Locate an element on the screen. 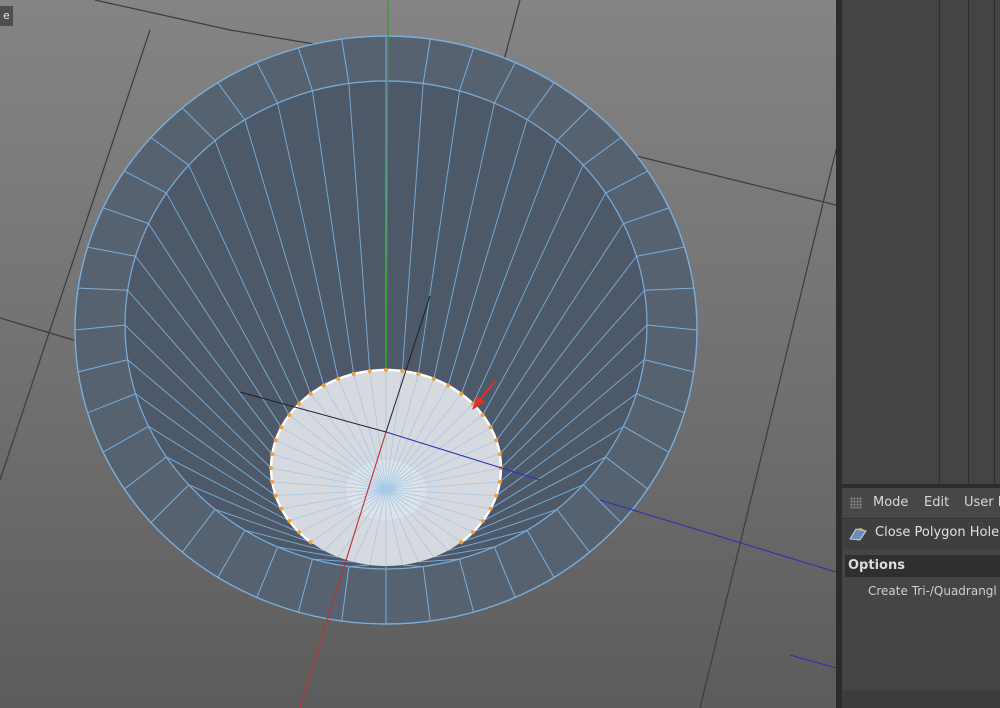 This screenshot has height=708, width=1000. z-axis-line-far is located at coordinates (717, 536).